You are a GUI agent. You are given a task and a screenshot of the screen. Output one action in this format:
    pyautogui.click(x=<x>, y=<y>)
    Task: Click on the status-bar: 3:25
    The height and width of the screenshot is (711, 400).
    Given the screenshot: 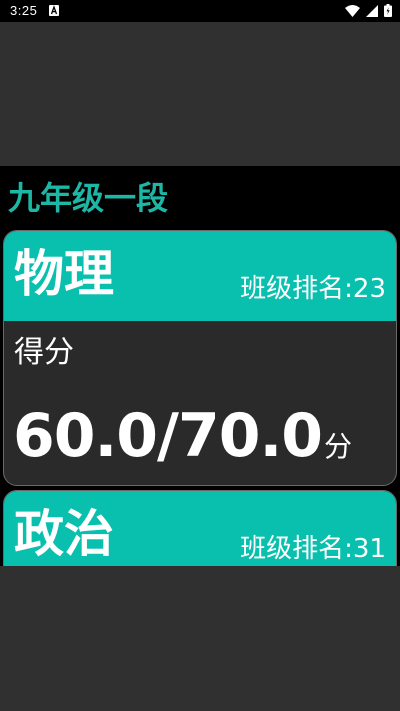 What is the action you would take?
    pyautogui.click(x=200, y=11)
    